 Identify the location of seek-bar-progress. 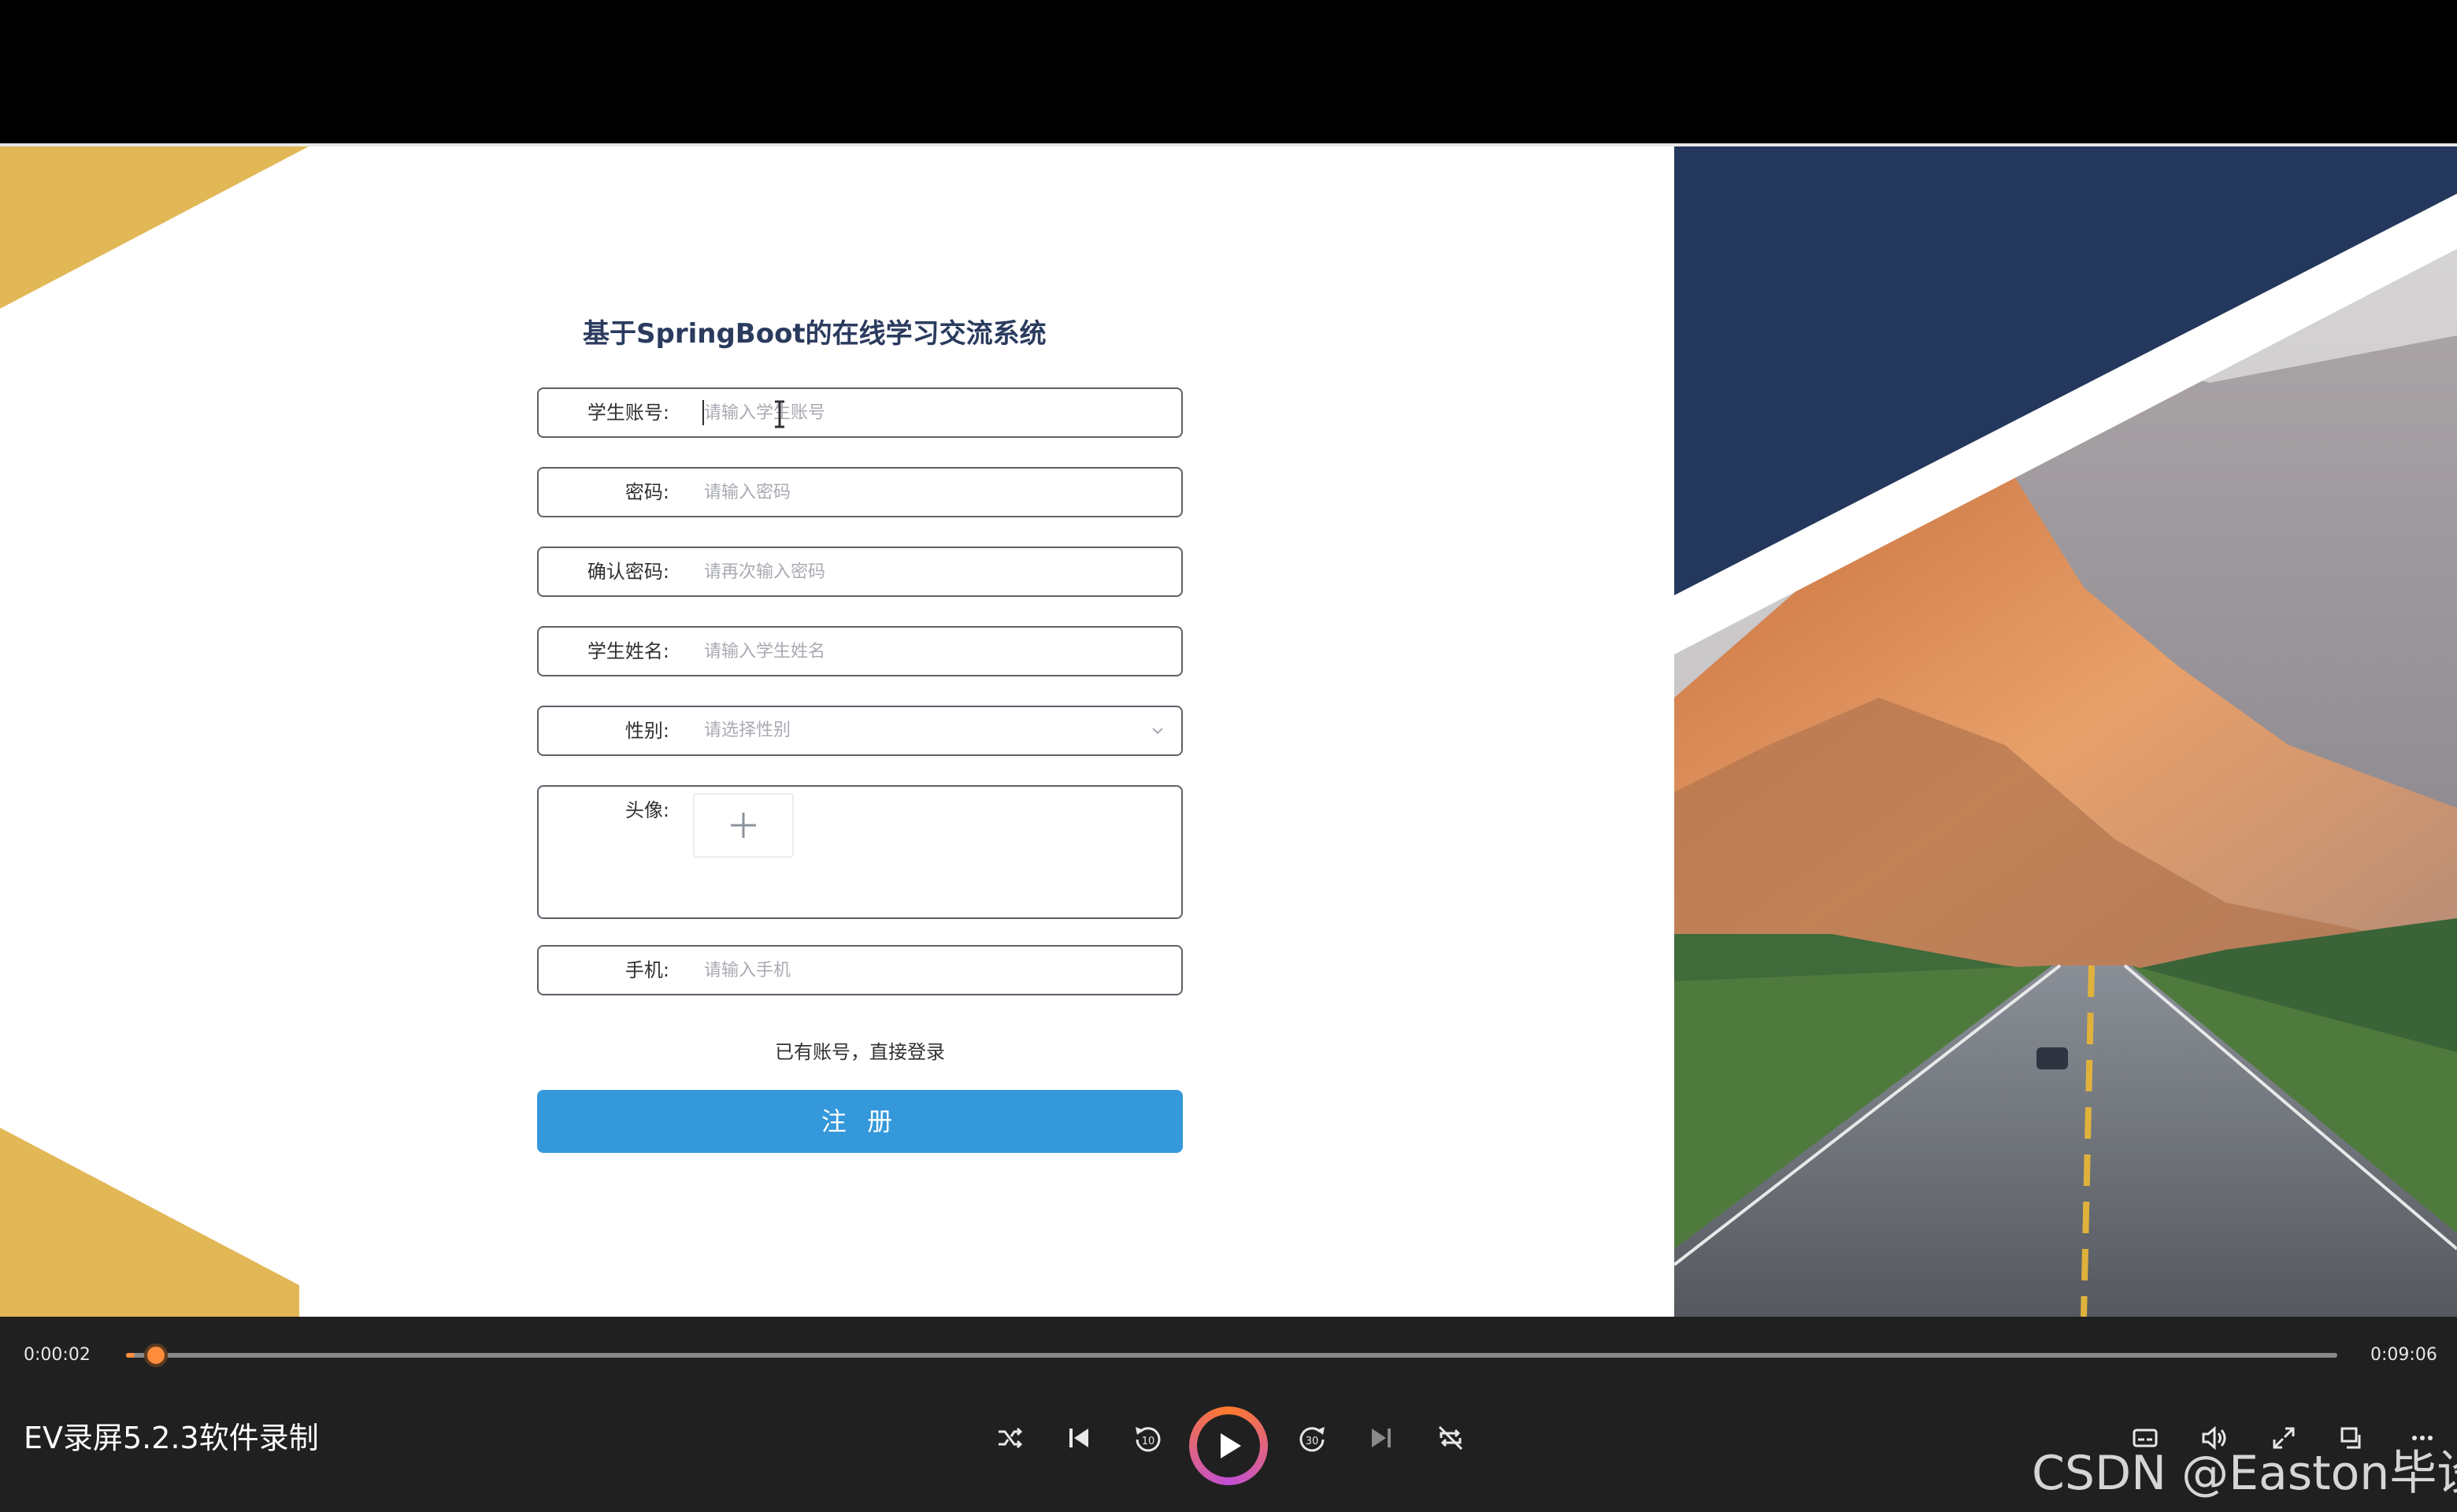
(130, 1355).